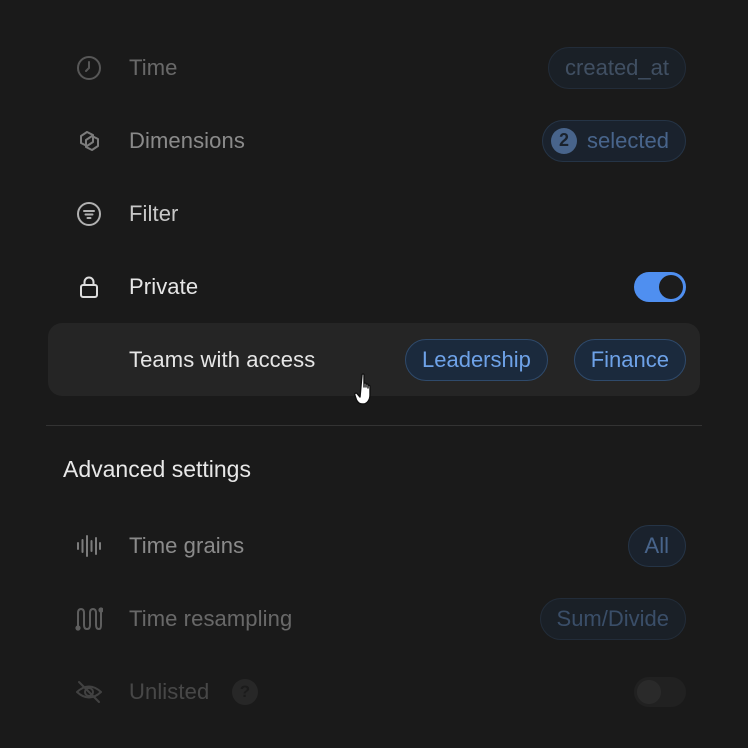 The image size is (748, 748). Describe the element at coordinates (169, 691) in the screenshot. I see `unlisted-label: Unlisted` at that location.